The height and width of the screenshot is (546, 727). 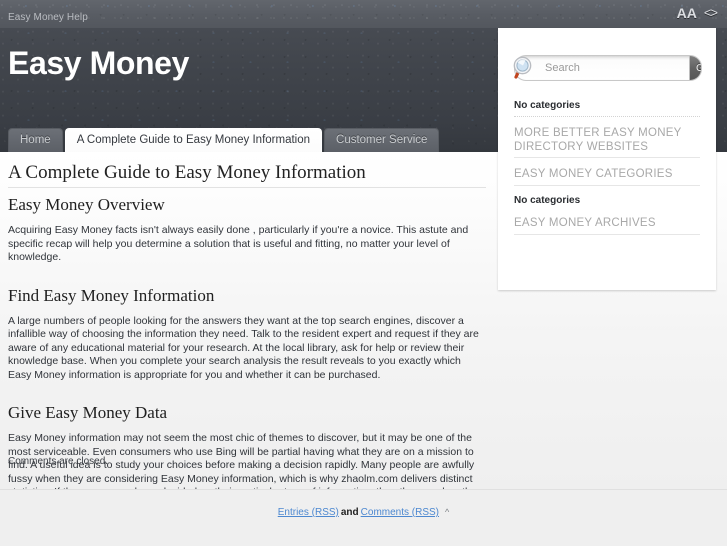 What do you see at coordinates (35, 140) in the screenshot?
I see `tab-home: Home` at bounding box center [35, 140].